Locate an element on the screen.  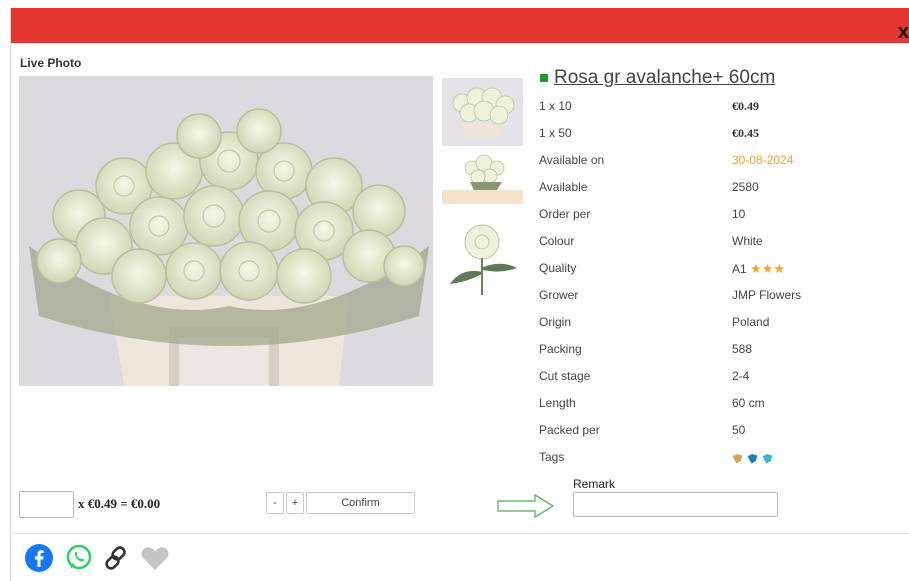
confirm-button: Confirm is located at coordinates (360, 503).